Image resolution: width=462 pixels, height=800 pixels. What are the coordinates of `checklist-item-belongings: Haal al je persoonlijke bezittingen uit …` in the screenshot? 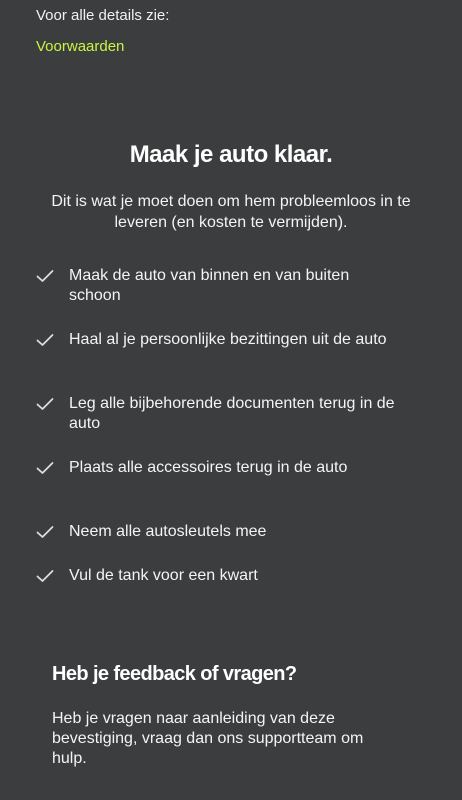 It's located at (216, 352).